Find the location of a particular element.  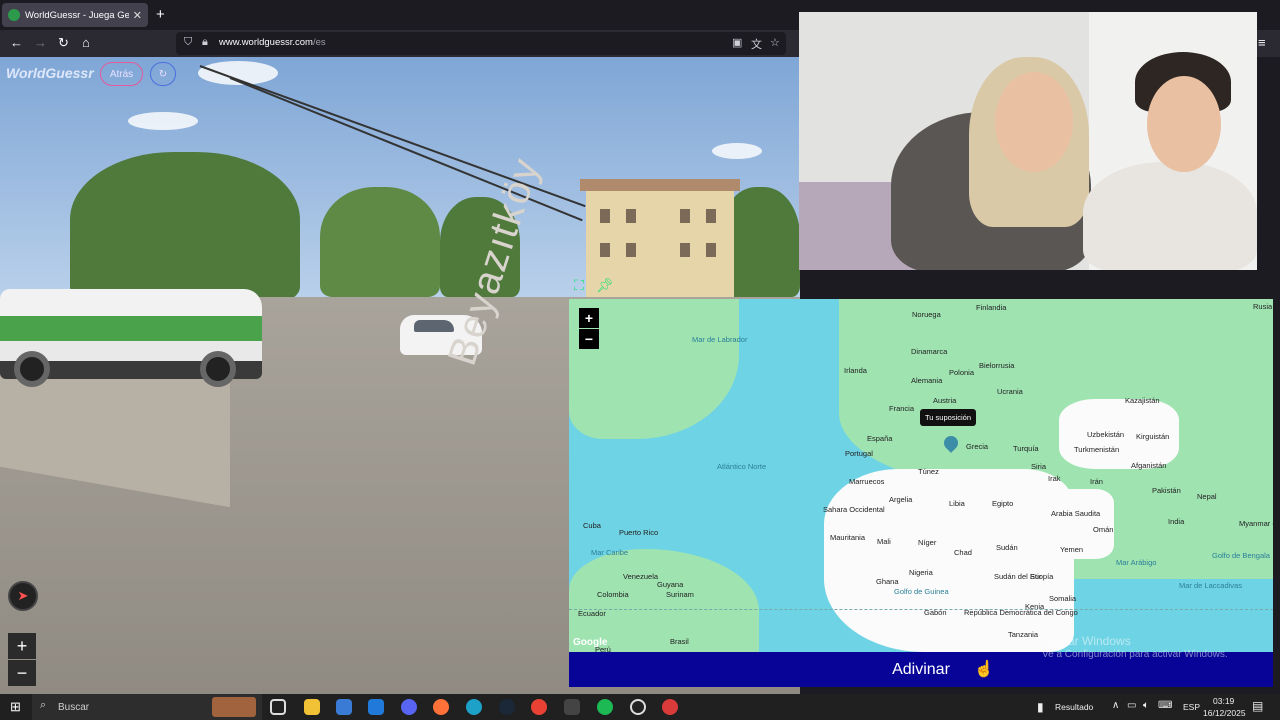

new-tab-button: + is located at coordinates (160, 14).